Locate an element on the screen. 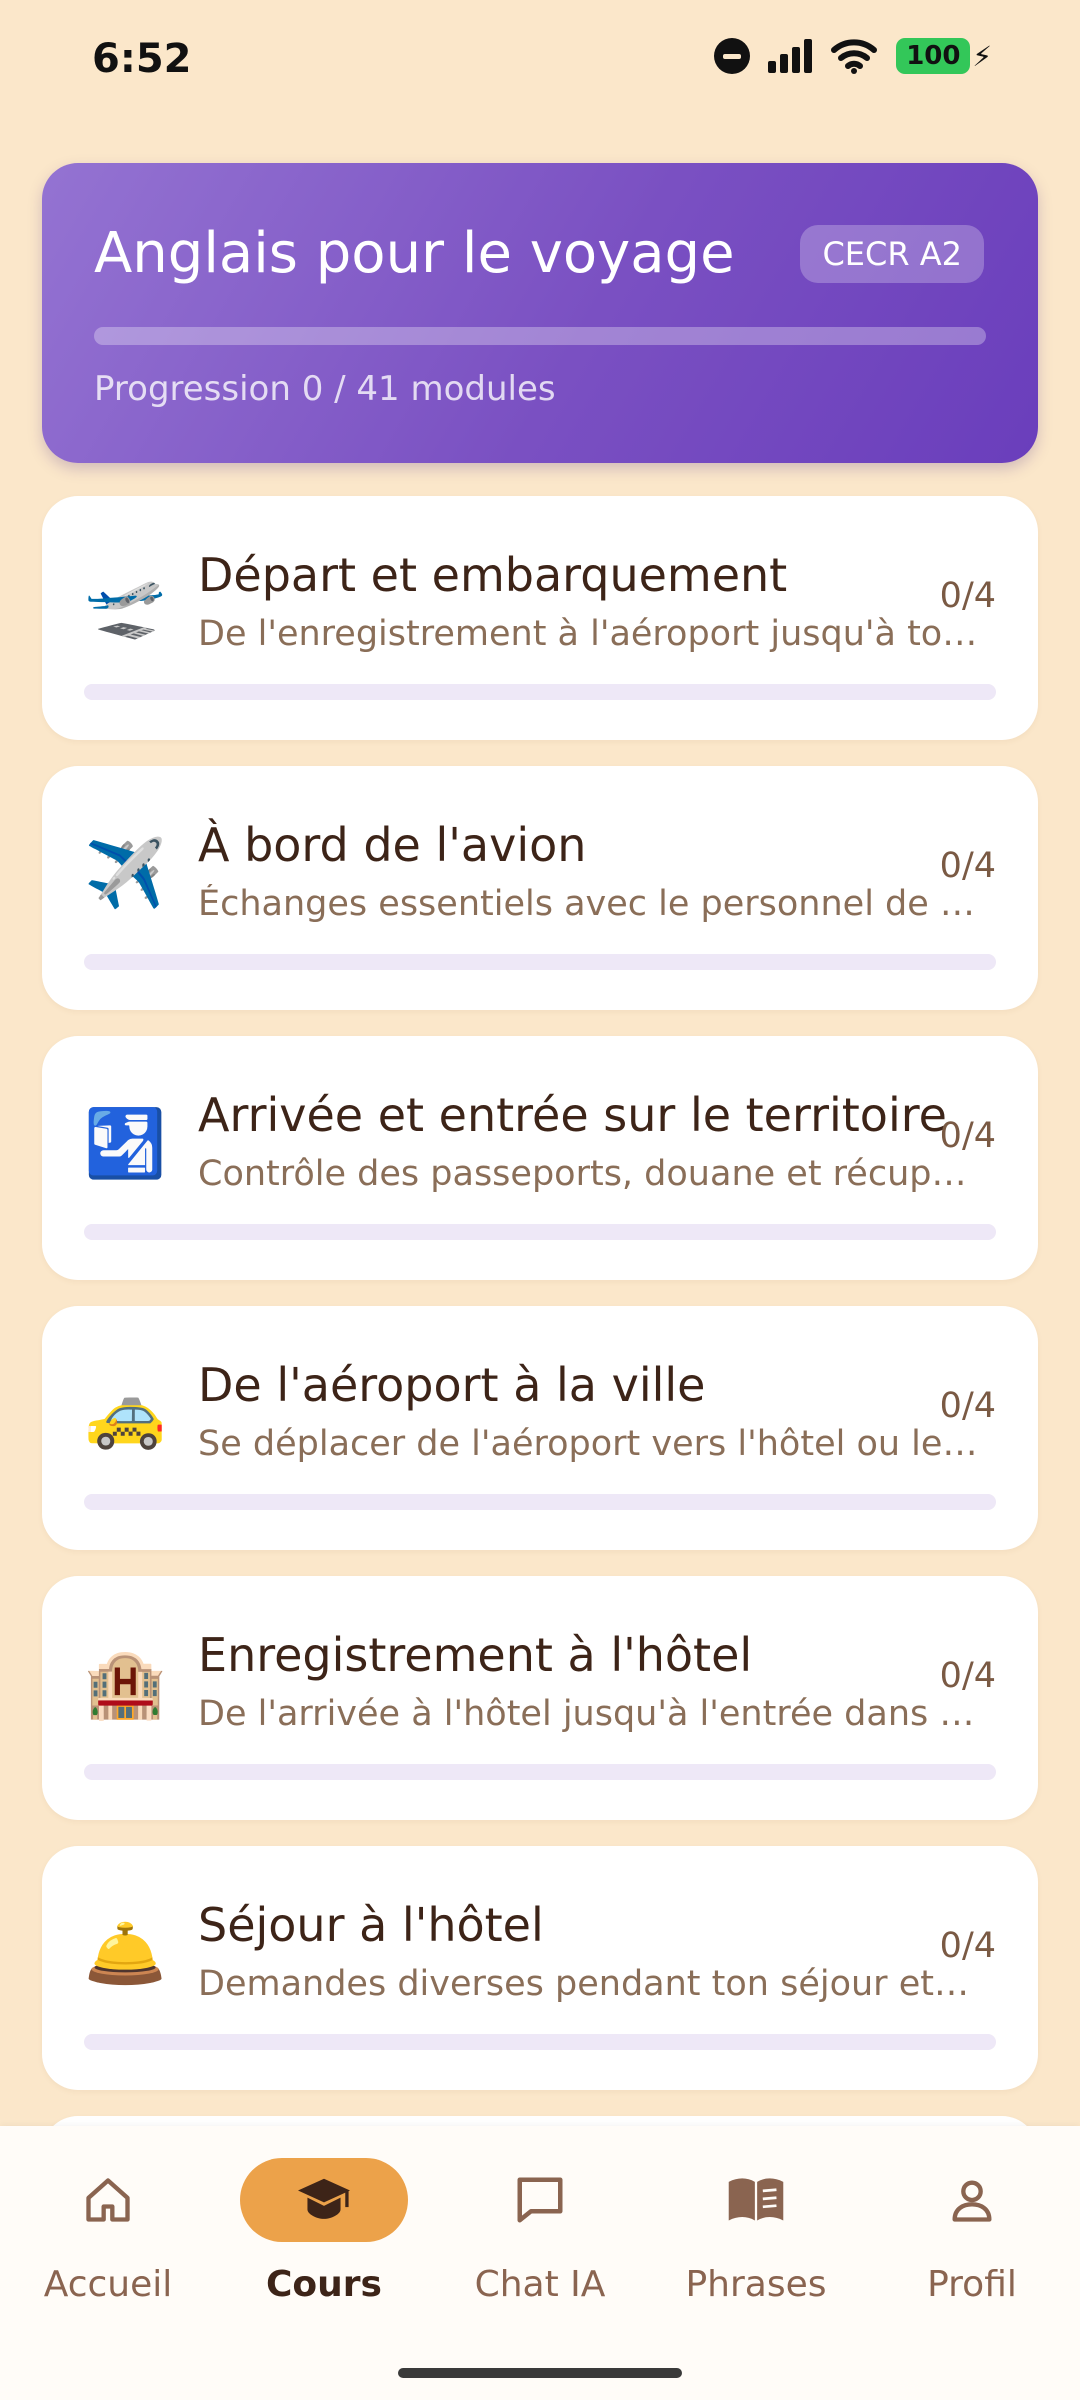  charging-bolt-icon: ⚡ is located at coordinates (982, 56).